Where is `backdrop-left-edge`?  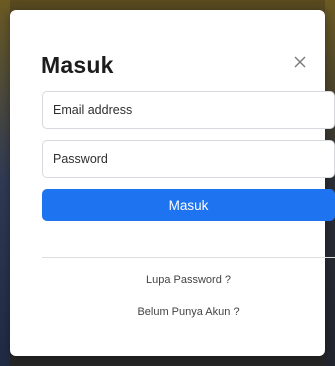 backdrop-left-edge is located at coordinates (5, 183).